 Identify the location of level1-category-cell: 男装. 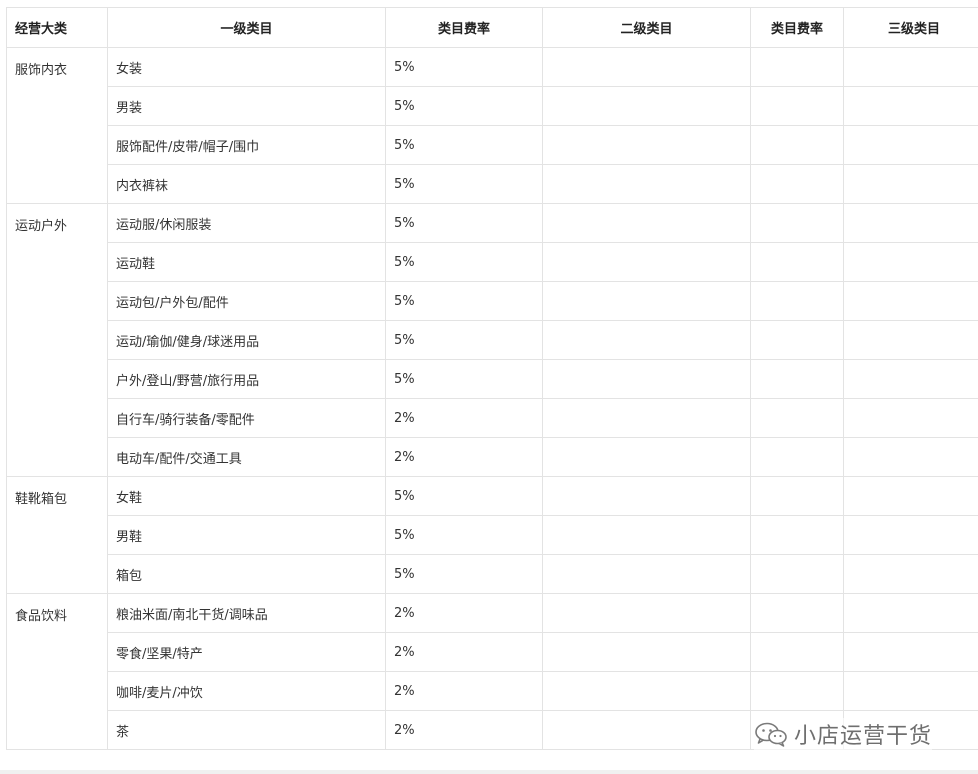
(246, 106).